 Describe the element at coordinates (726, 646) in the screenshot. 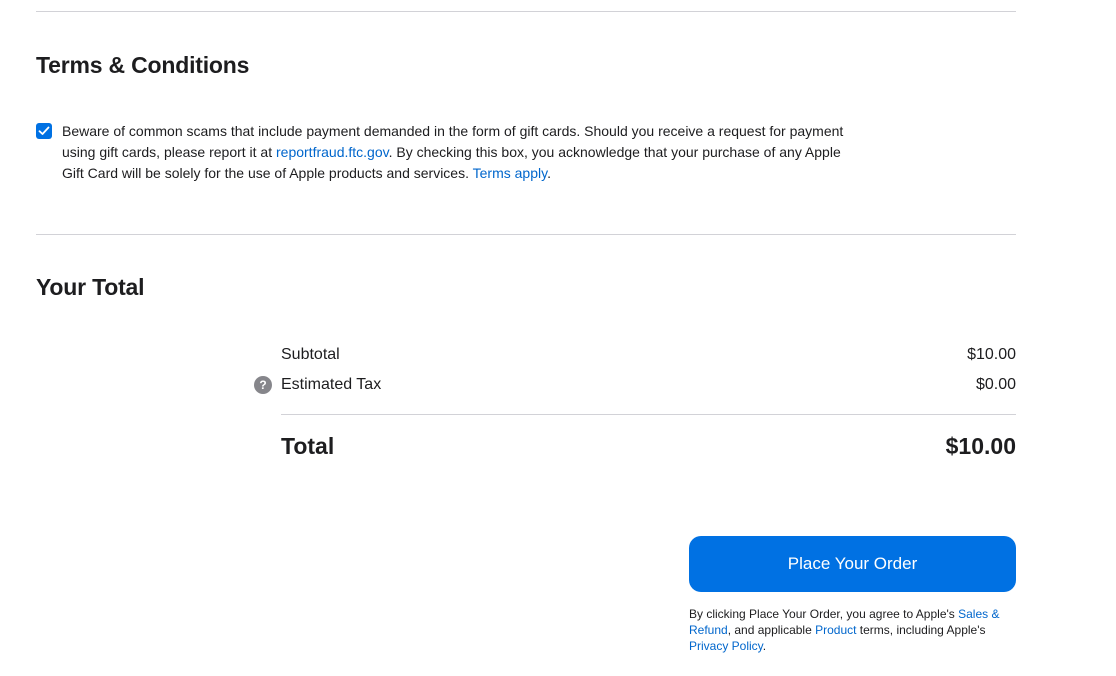

I see `privacy-policy-link: Privacy Policy` at that location.